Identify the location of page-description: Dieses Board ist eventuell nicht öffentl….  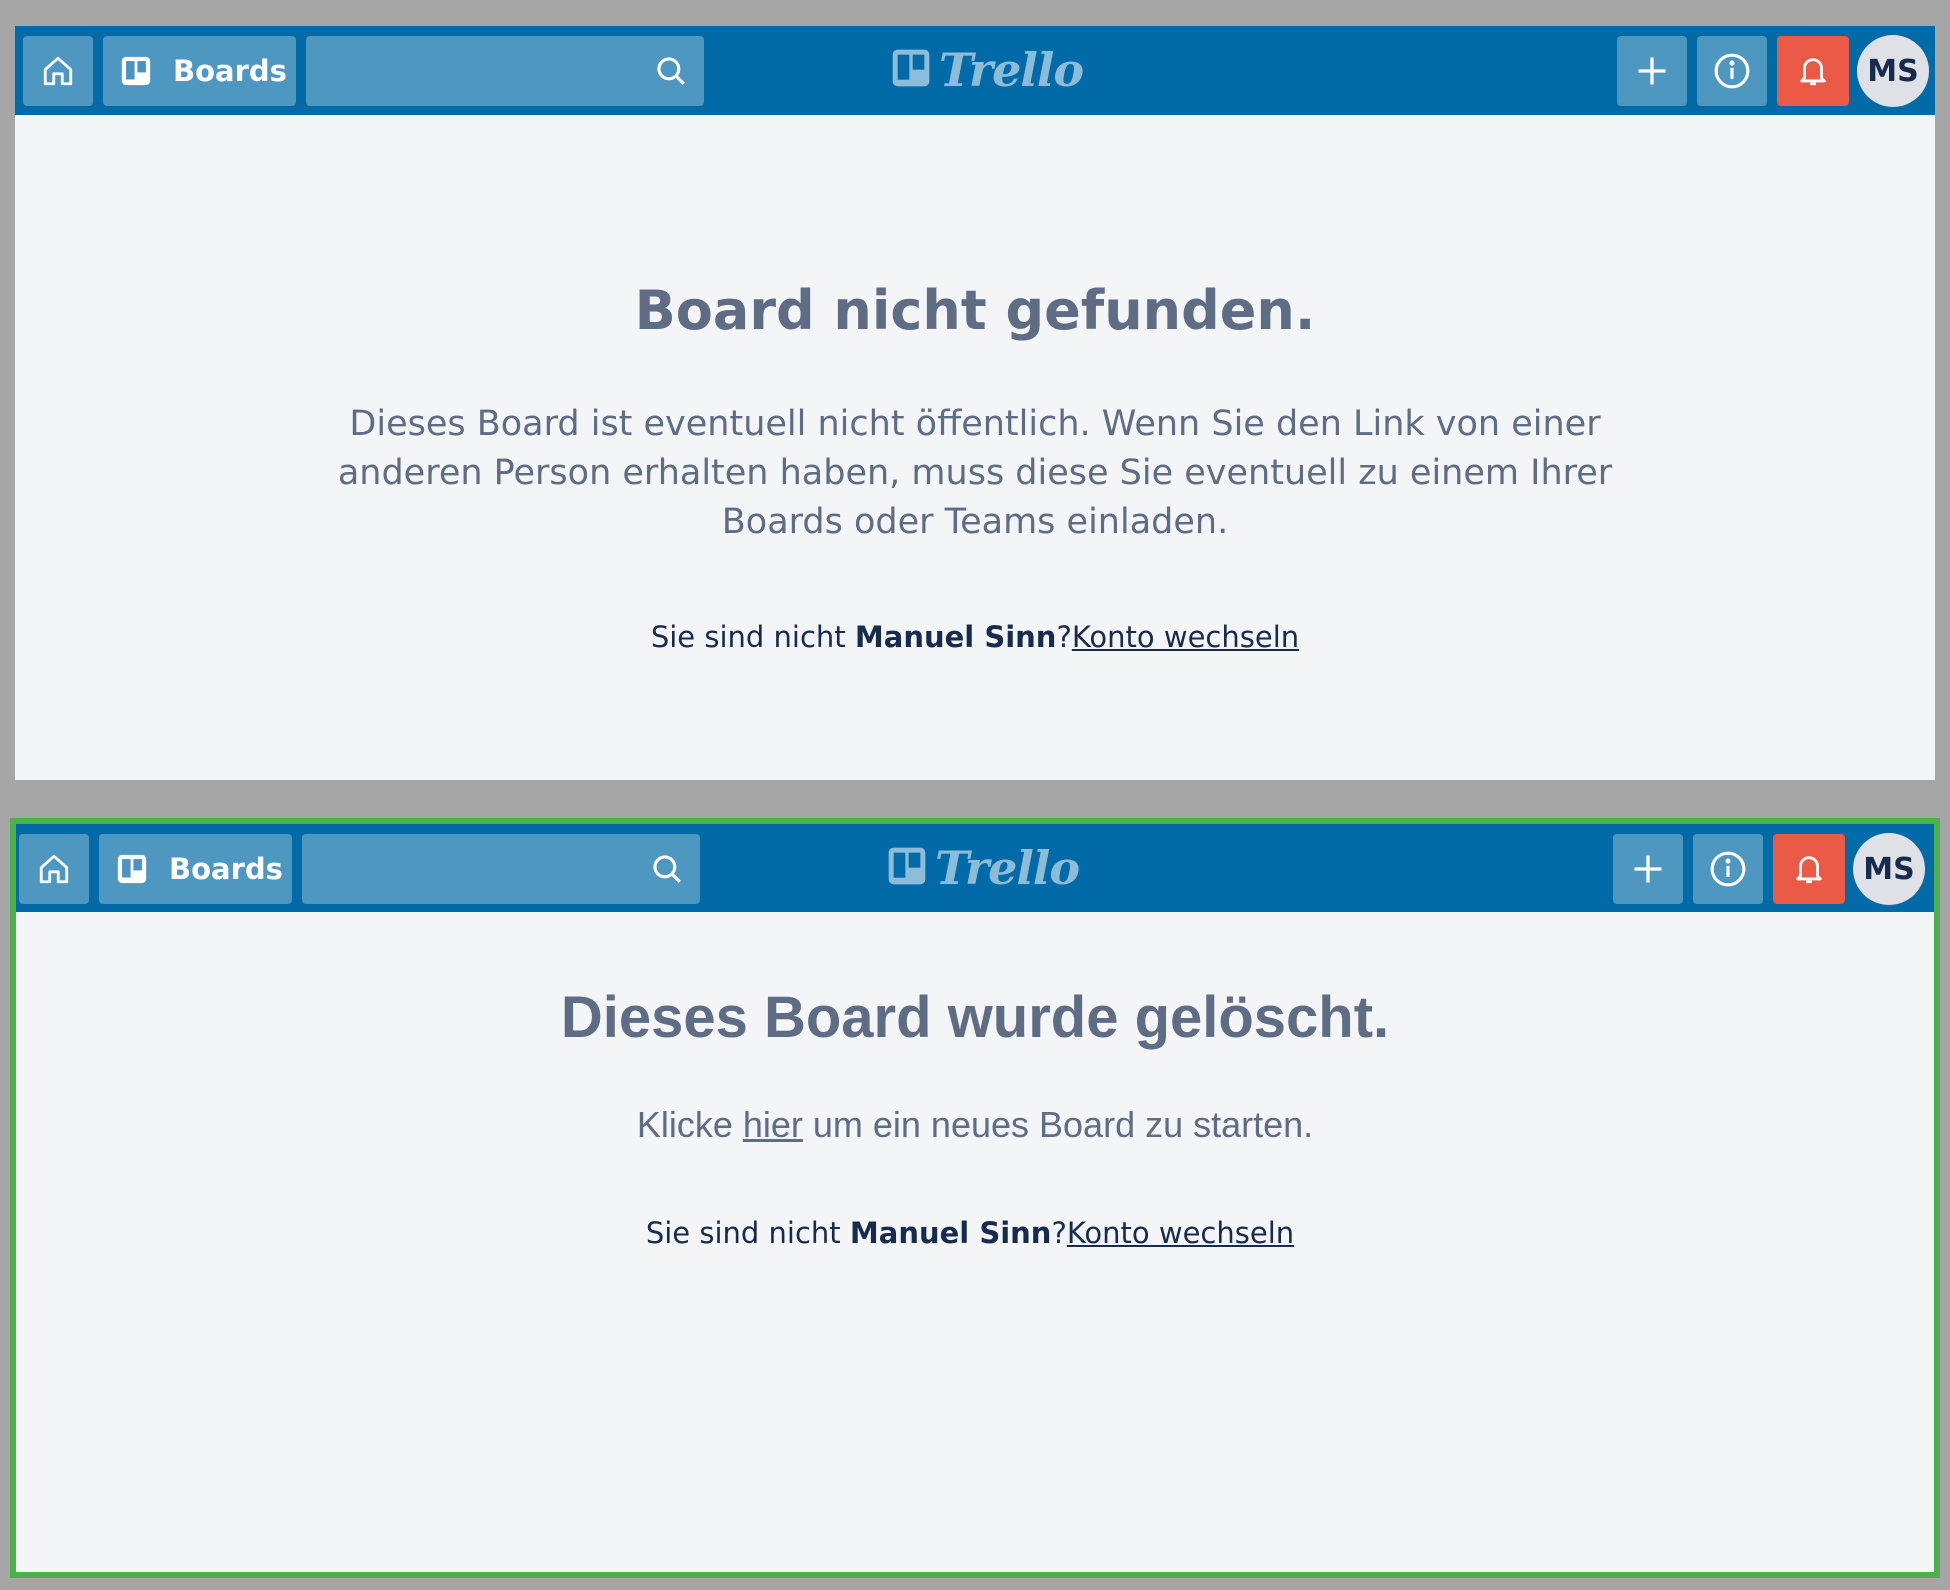
(975, 473).